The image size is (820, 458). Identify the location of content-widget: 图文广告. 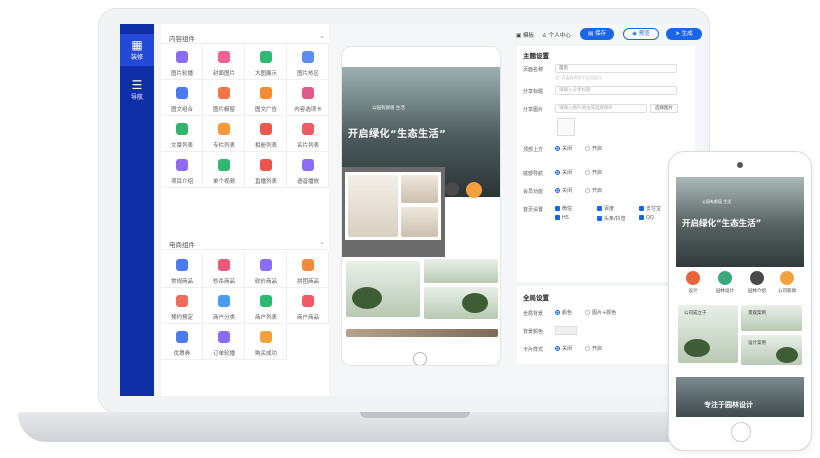
(266, 98).